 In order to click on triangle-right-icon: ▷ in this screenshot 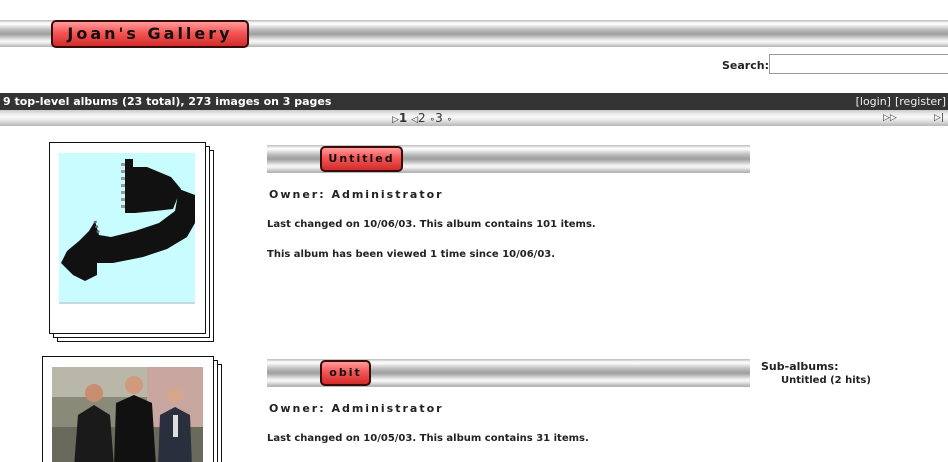, I will do `click(395, 120)`.